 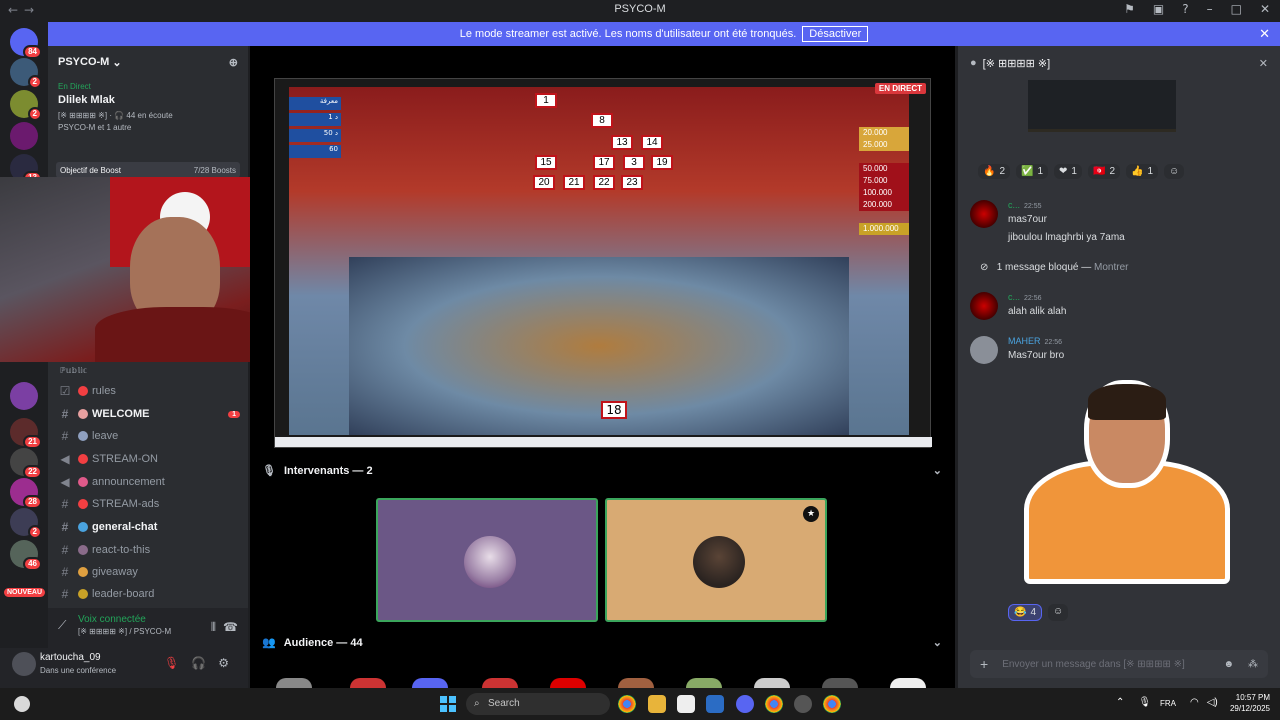 I want to click on channel-category: ℙ𝕦𝕓𝕝𝕚𝕔, so click(x=73, y=370).